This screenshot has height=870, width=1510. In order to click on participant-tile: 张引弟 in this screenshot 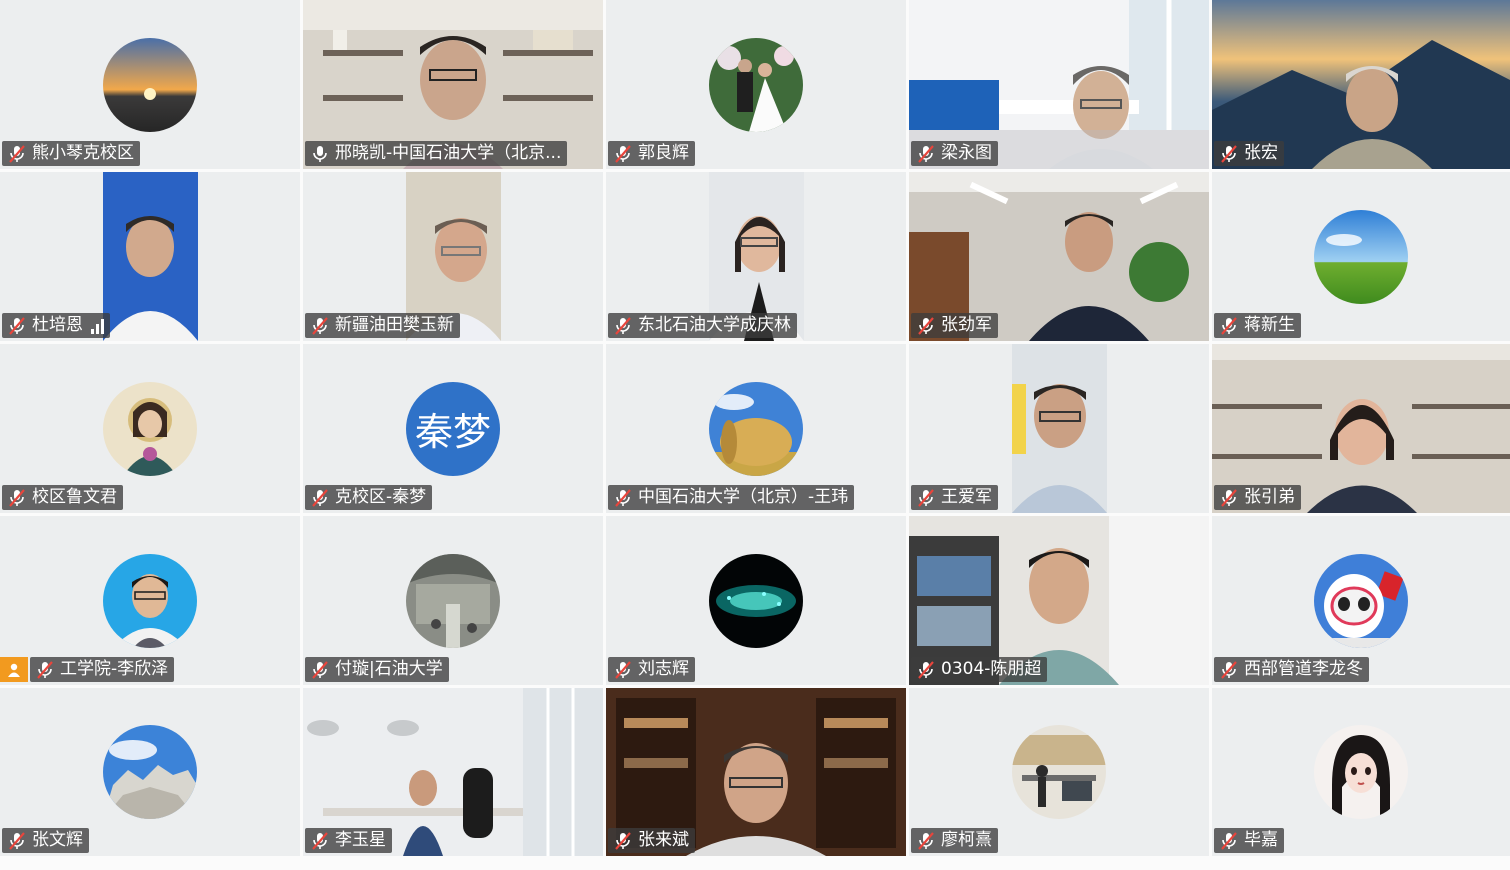, I will do `click(1361, 428)`.